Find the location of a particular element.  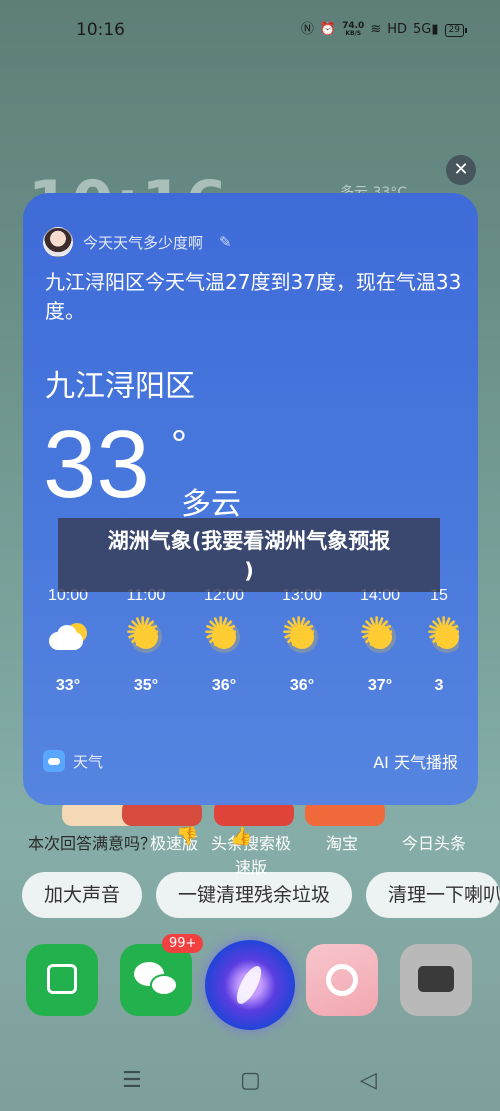

hour-item: 10:00 33° is located at coordinates (68, 641).